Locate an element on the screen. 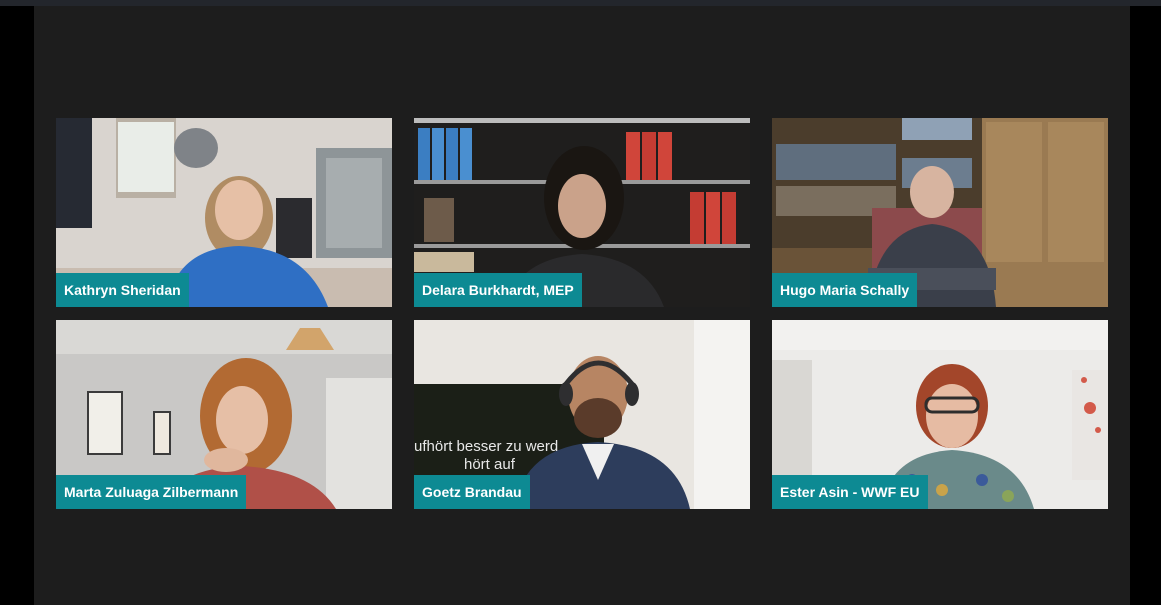 The width and height of the screenshot is (1161, 605). participant-name-label: Goetz Brandau is located at coordinates (472, 492).